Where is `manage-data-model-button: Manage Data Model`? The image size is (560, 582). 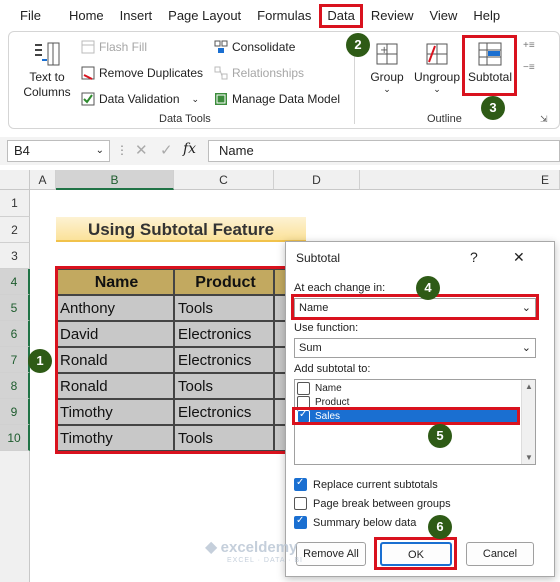
manage-data-model-button: Manage Data Model is located at coordinates (277, 99).